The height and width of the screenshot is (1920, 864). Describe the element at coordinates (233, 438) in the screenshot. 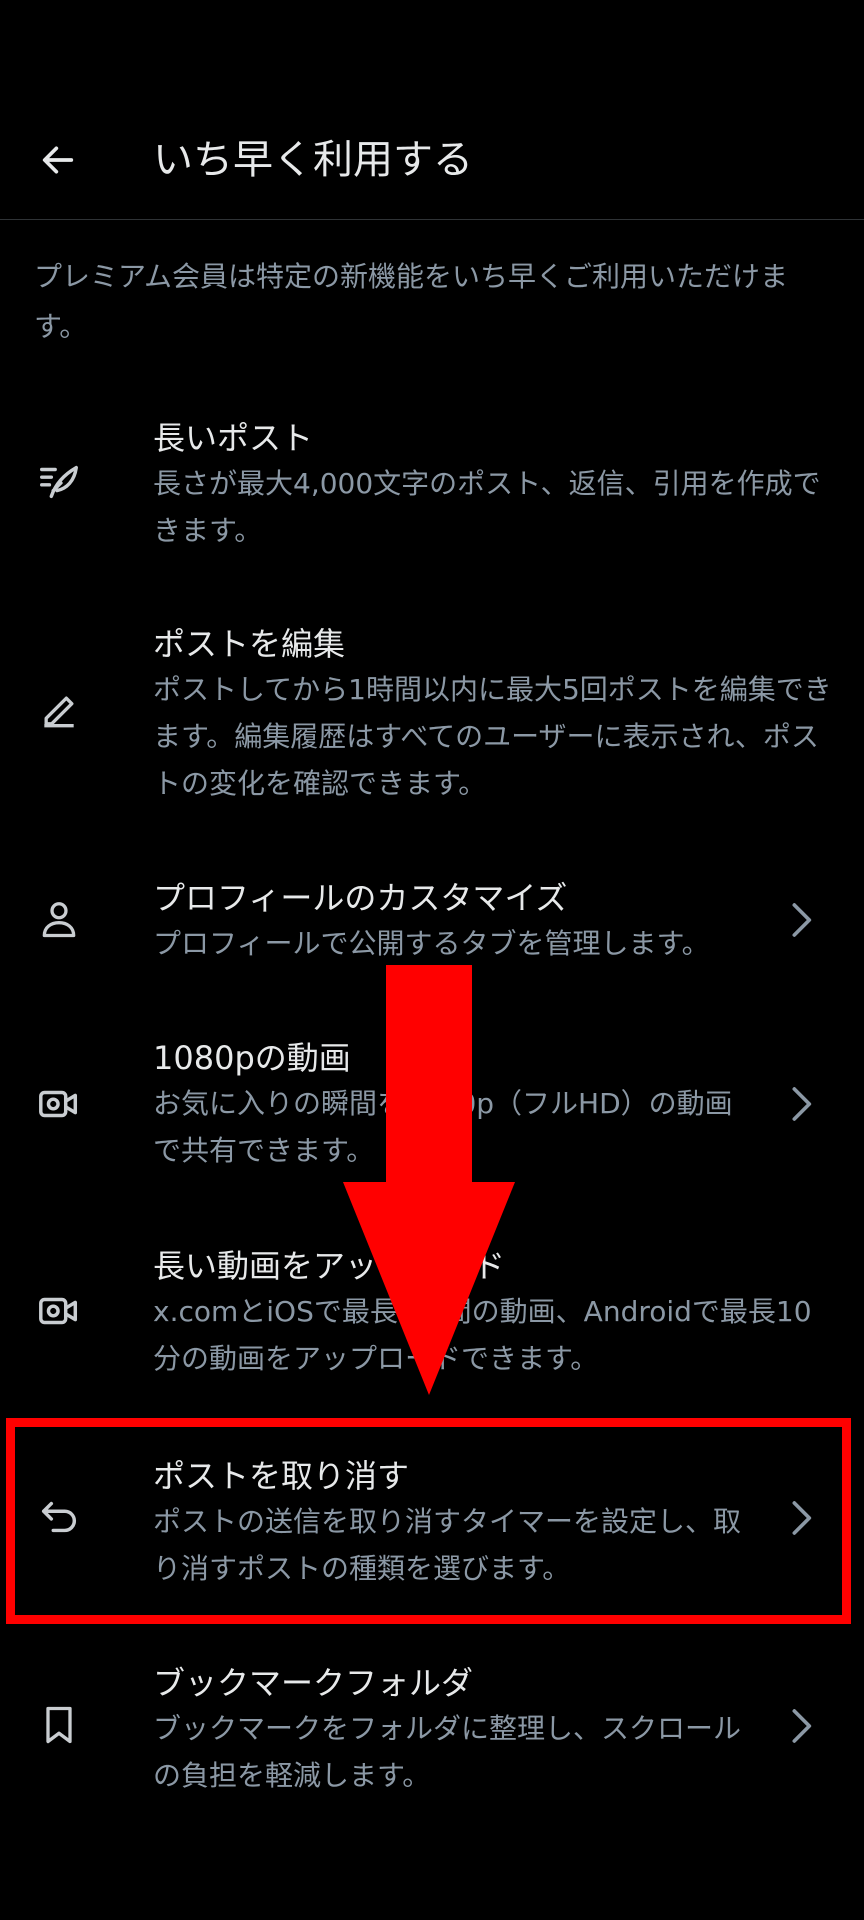

I see `feature-item-label: 長いポスト` at that location.